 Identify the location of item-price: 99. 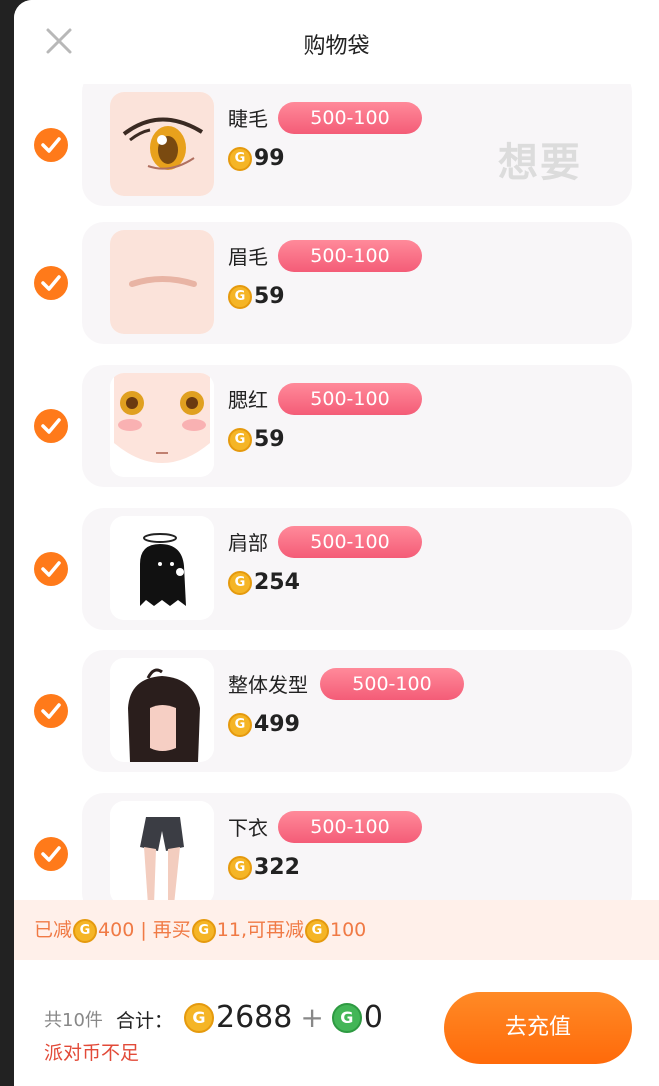
(256, 161).